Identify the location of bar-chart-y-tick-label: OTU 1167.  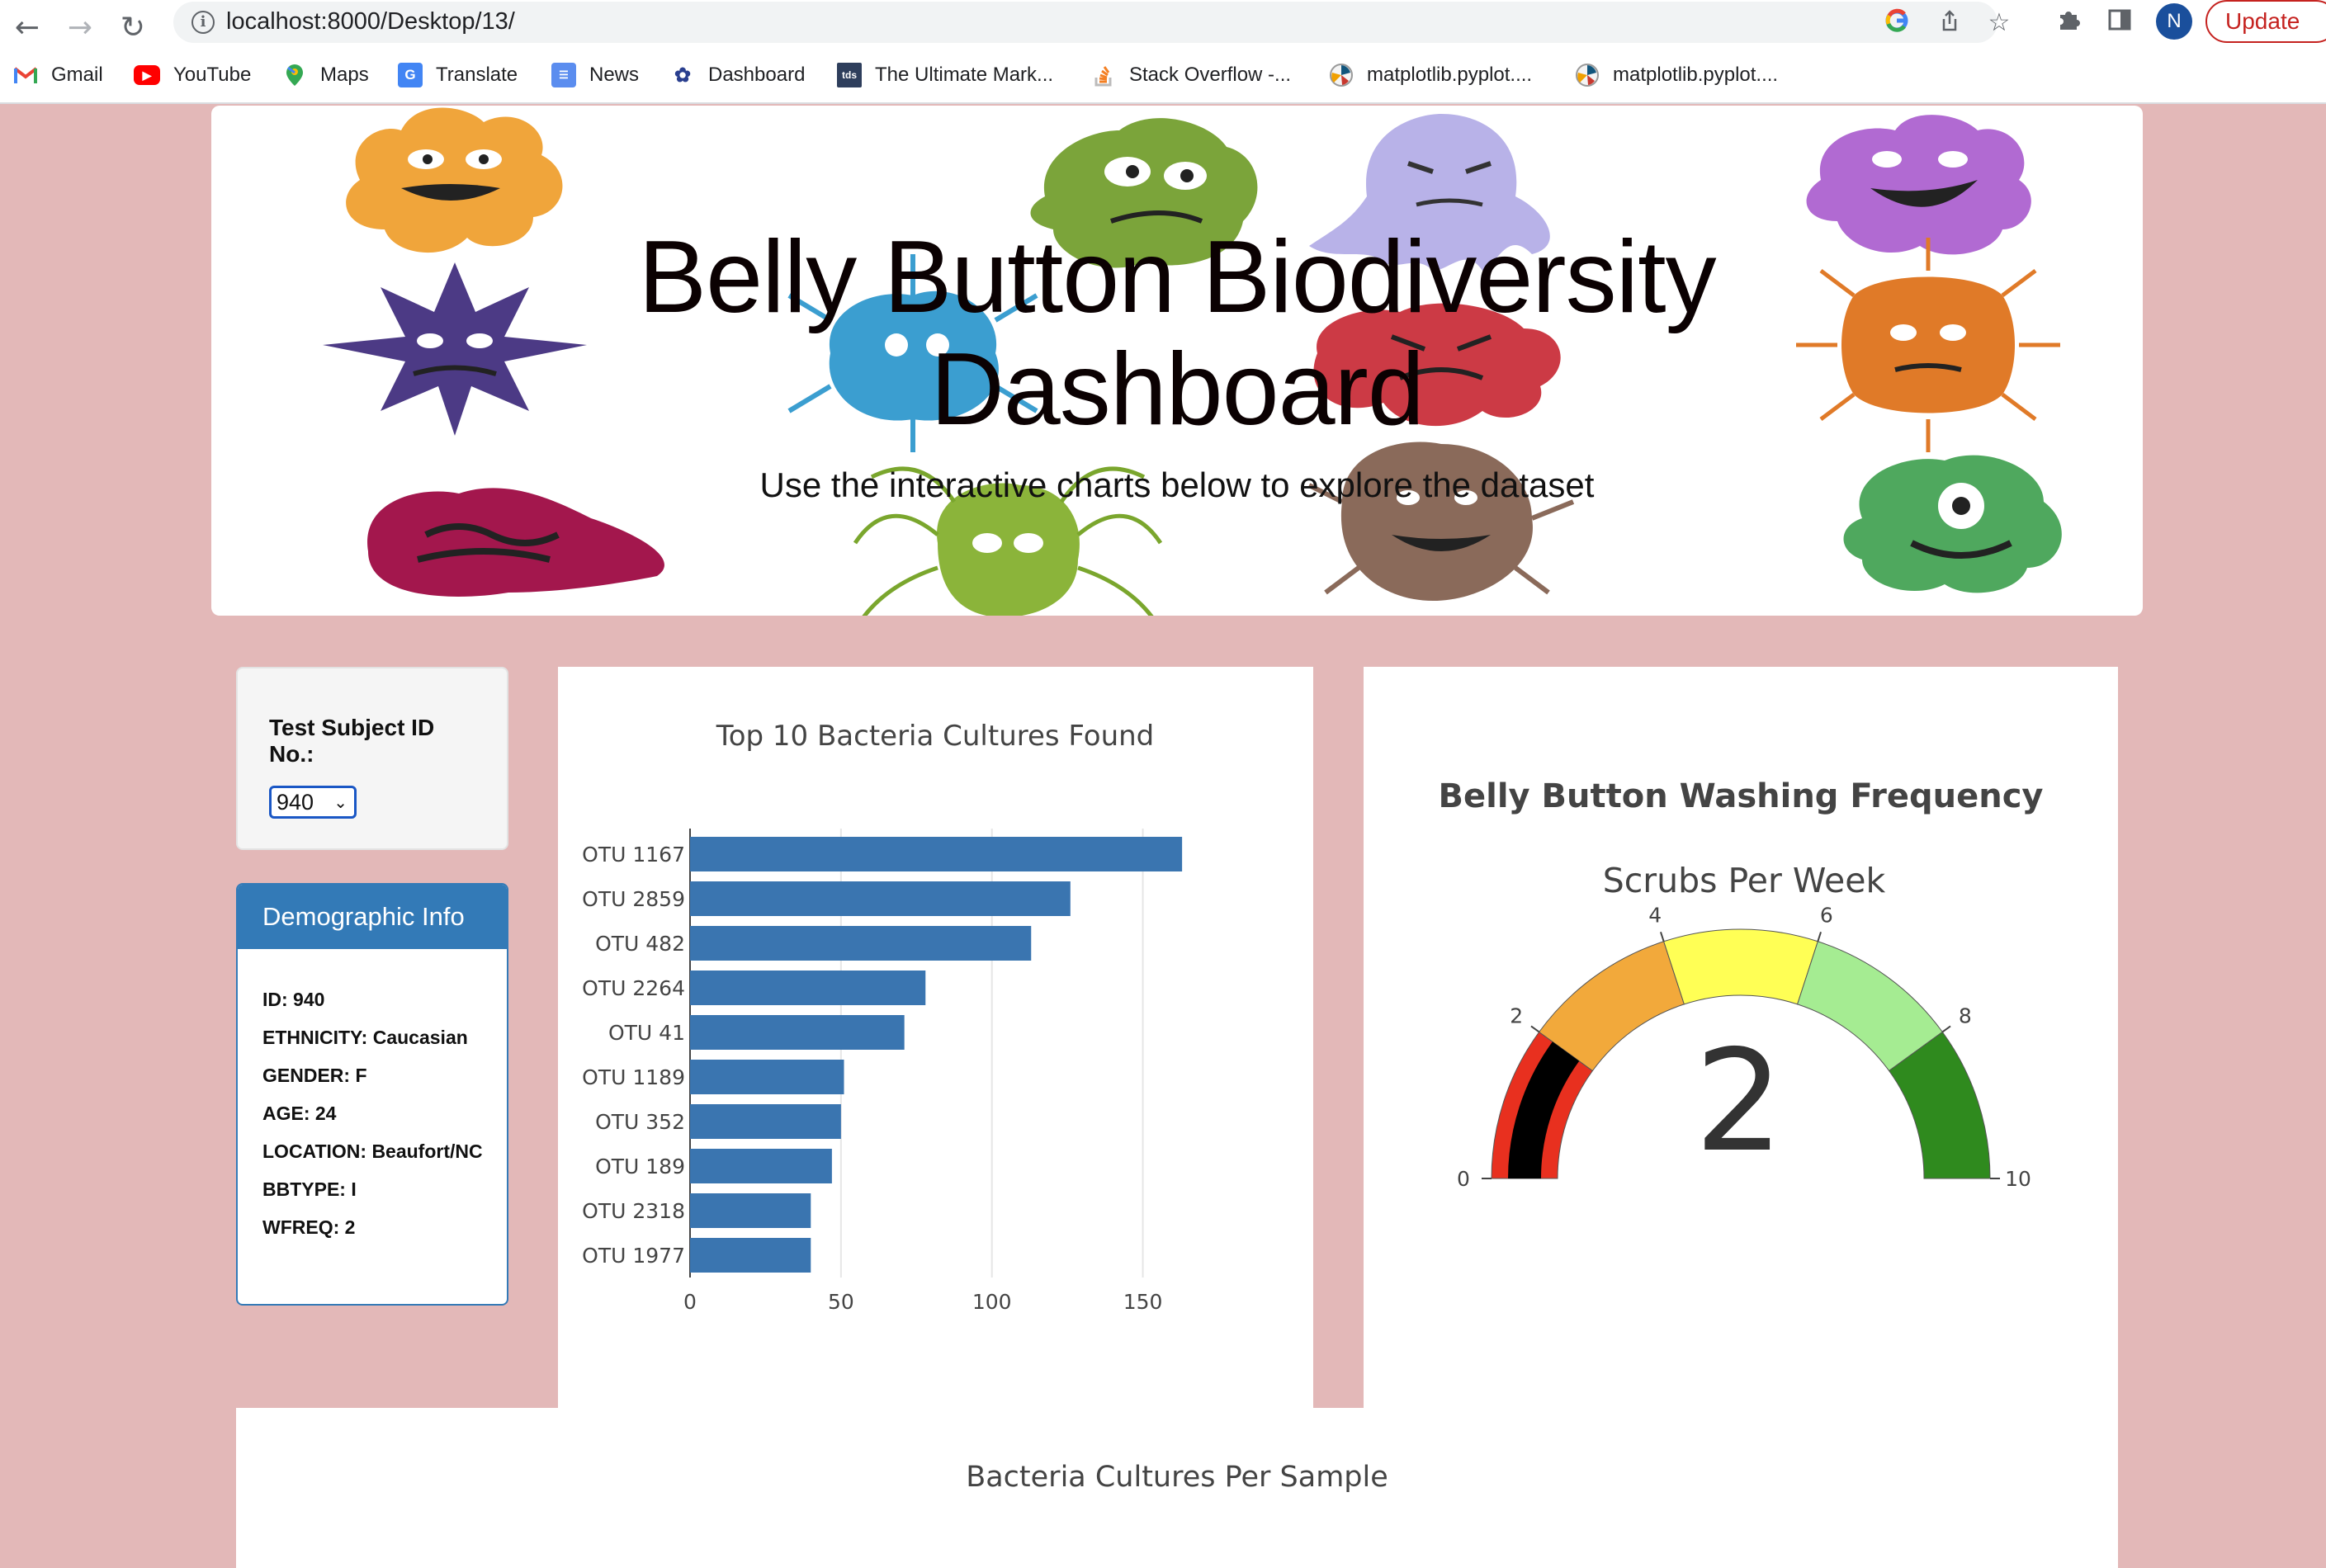
(633, 855).